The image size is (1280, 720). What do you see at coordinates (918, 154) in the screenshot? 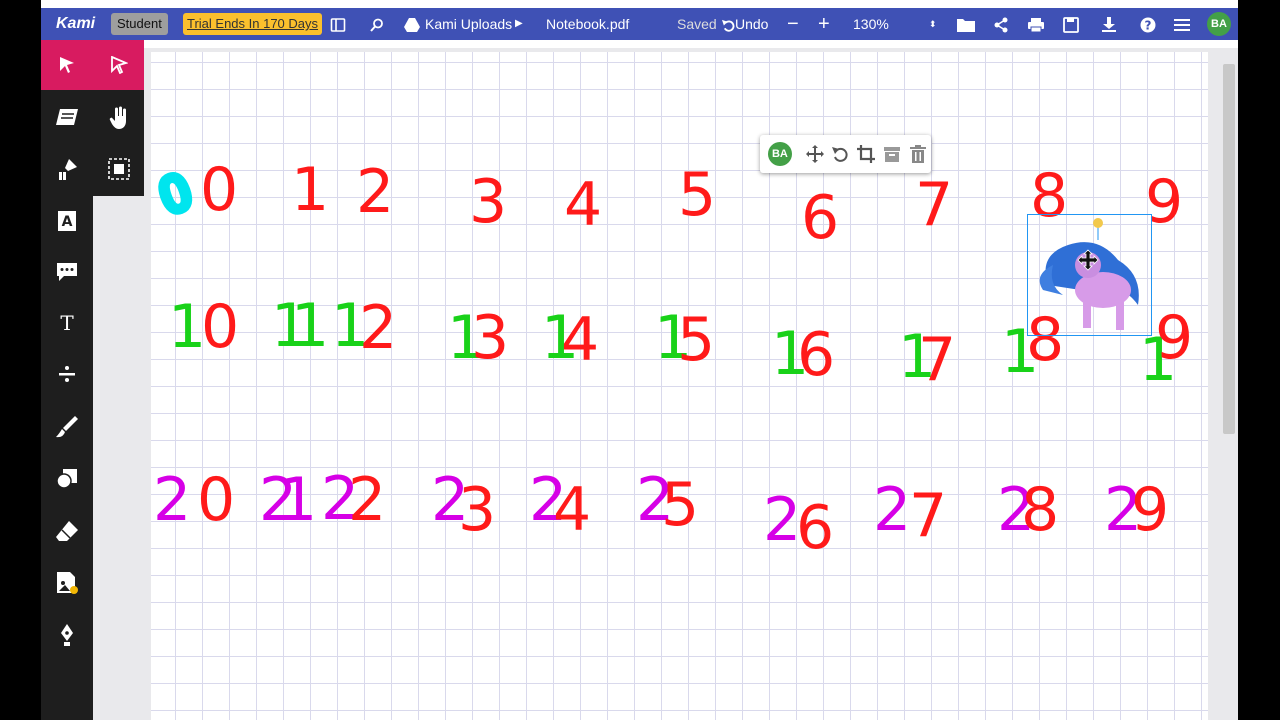
I see `delete-icon` at bounding box center [918, 154].